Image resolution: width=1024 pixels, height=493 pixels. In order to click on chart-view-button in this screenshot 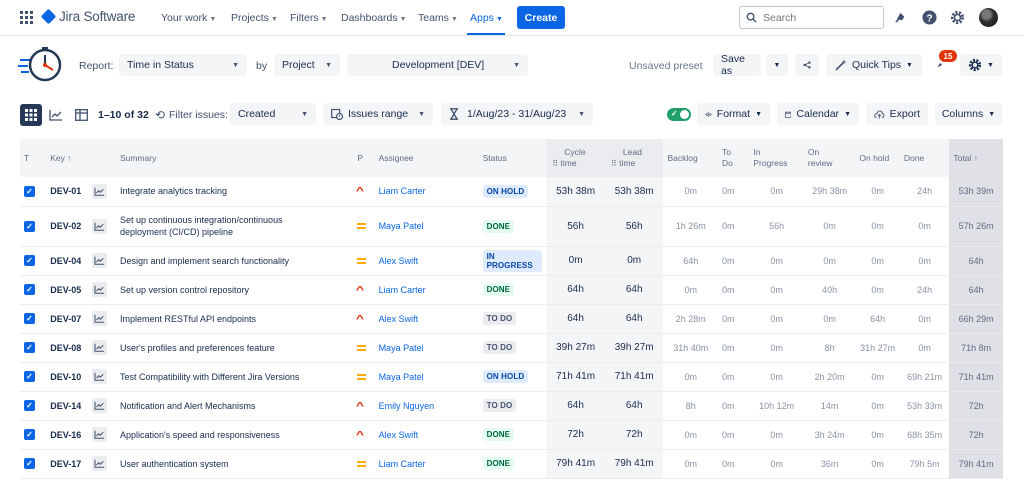, I will do `click(56, 115)`.